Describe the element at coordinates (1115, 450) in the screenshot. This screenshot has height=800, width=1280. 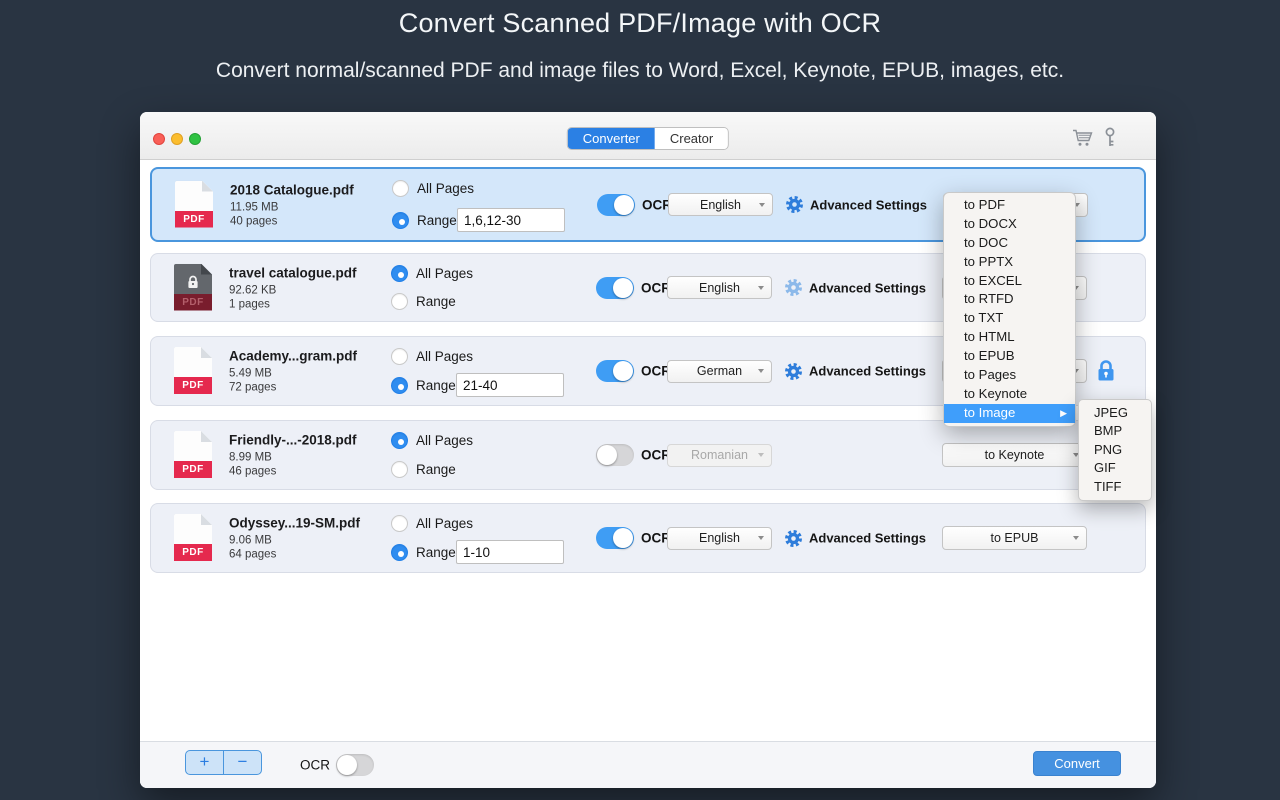
I see `submenu-item-png: PNG` at that location.